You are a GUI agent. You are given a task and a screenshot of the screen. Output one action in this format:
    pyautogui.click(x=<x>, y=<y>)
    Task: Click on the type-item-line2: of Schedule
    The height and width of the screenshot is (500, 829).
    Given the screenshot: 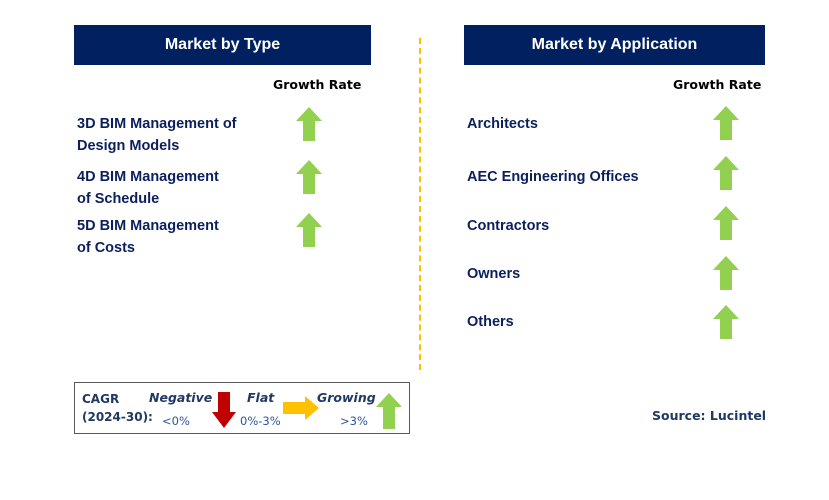 What is the action you would take?
    pyautogui.click(x=118, y=199)
    